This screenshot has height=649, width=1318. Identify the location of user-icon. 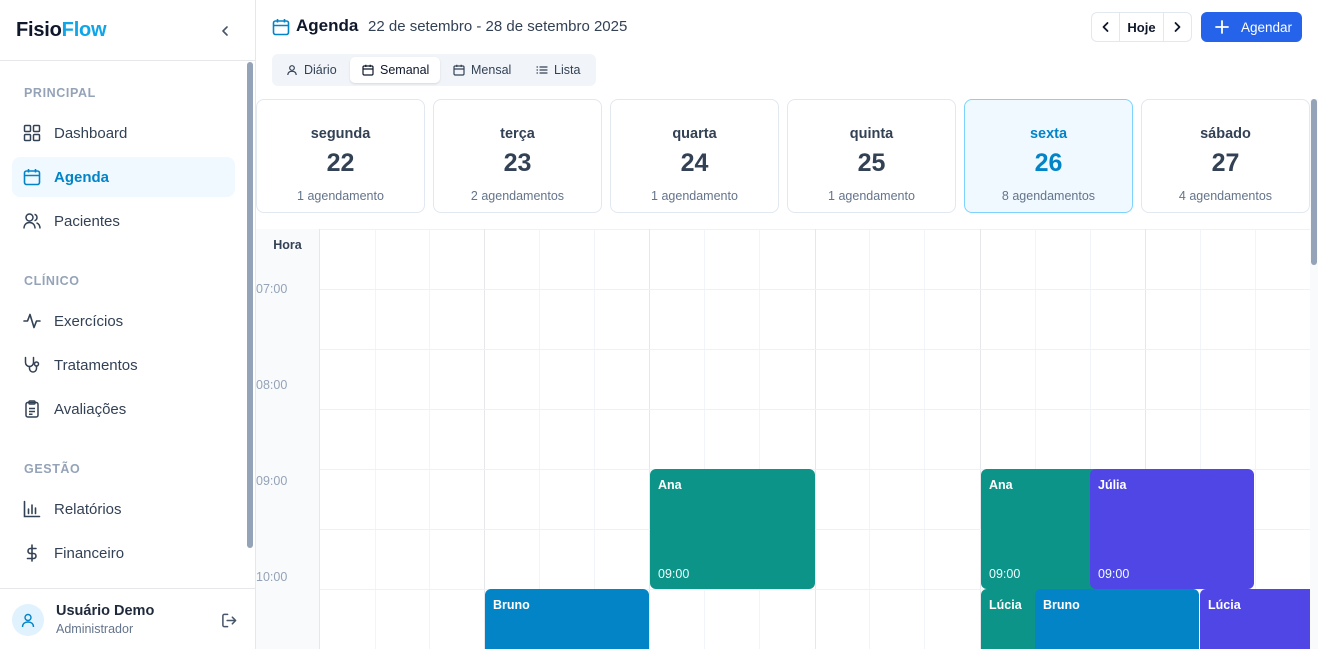
(28, 620).